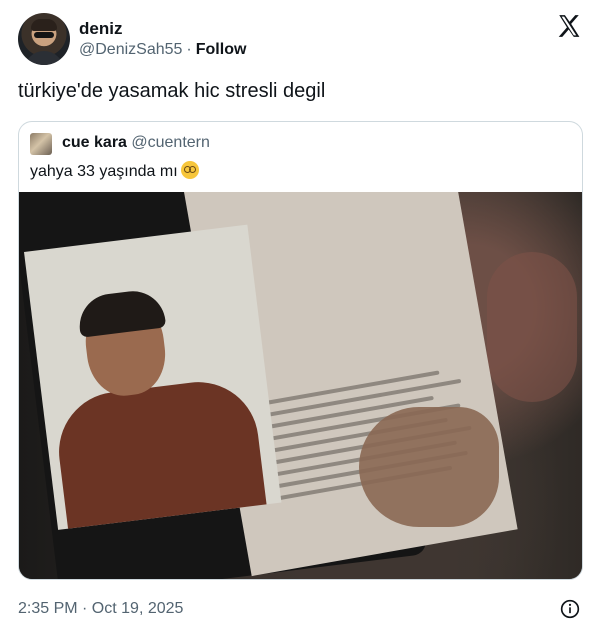 The height and width of the screenshot is (640, 600). I want to click on tweet-timestamp: 2:35 PM · Oct 19, 2025, so click(100, 609).